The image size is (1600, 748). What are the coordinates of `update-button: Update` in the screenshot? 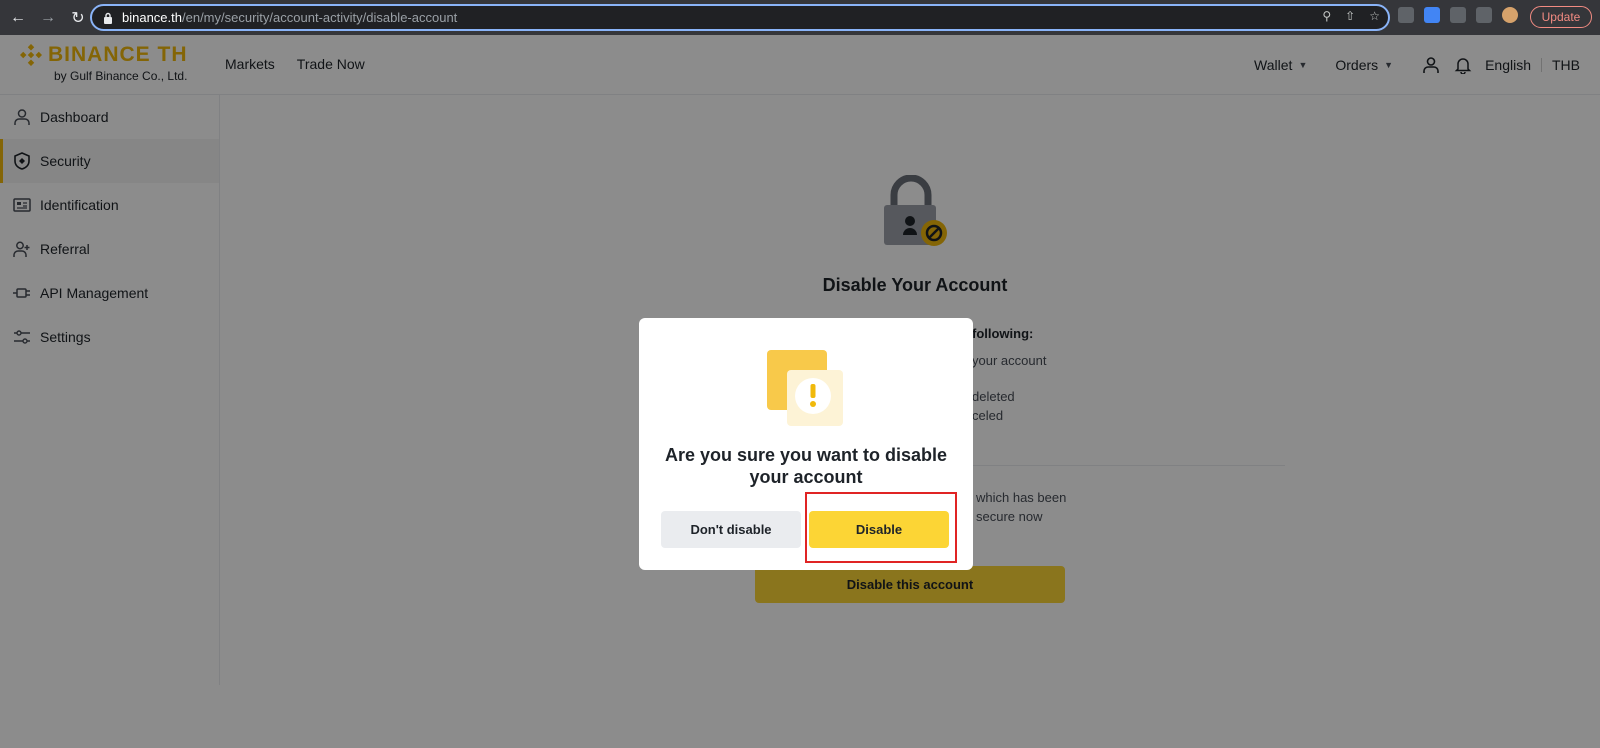 It's located at (1561, 17).